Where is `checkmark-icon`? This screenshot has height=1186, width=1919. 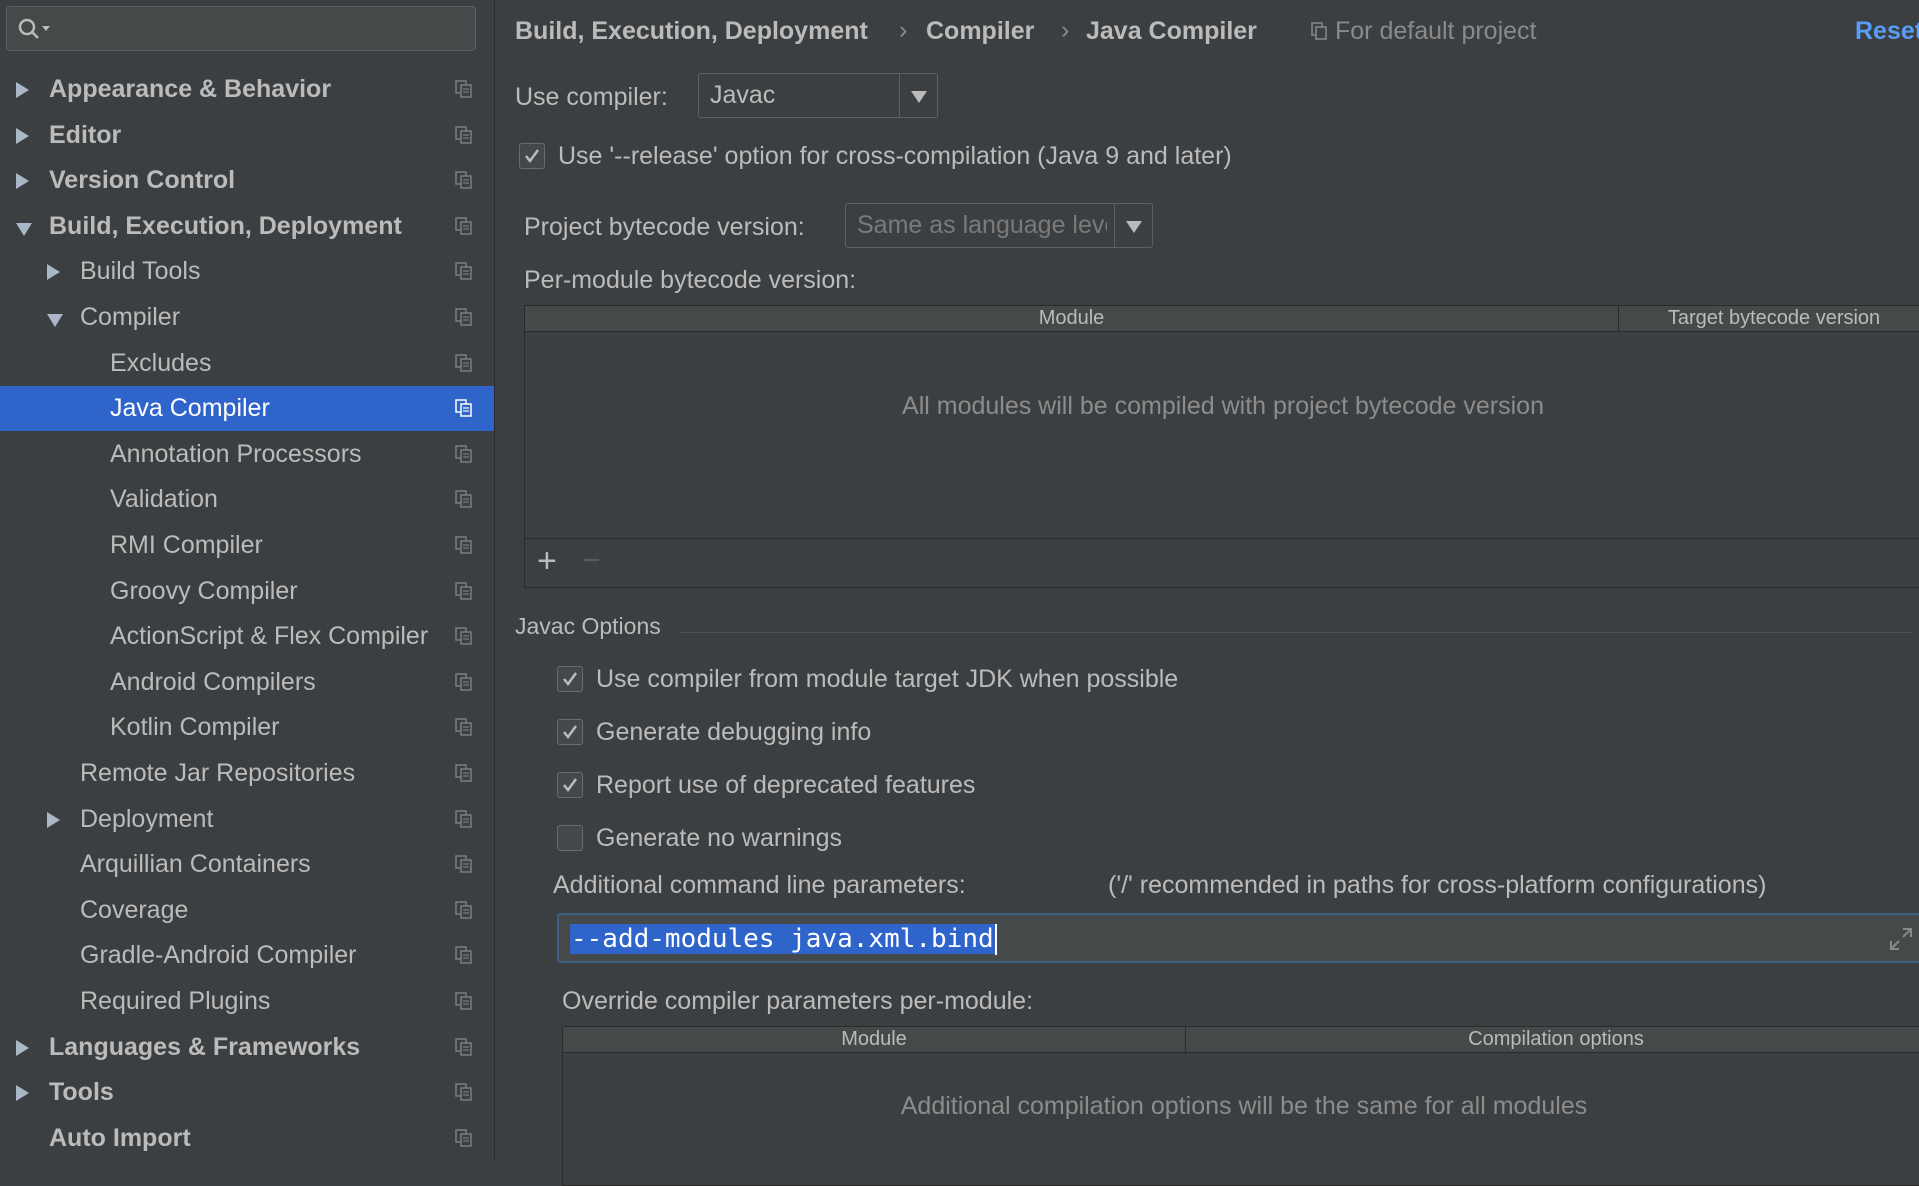
checkmark-icon is located at coordinates (570, 679).